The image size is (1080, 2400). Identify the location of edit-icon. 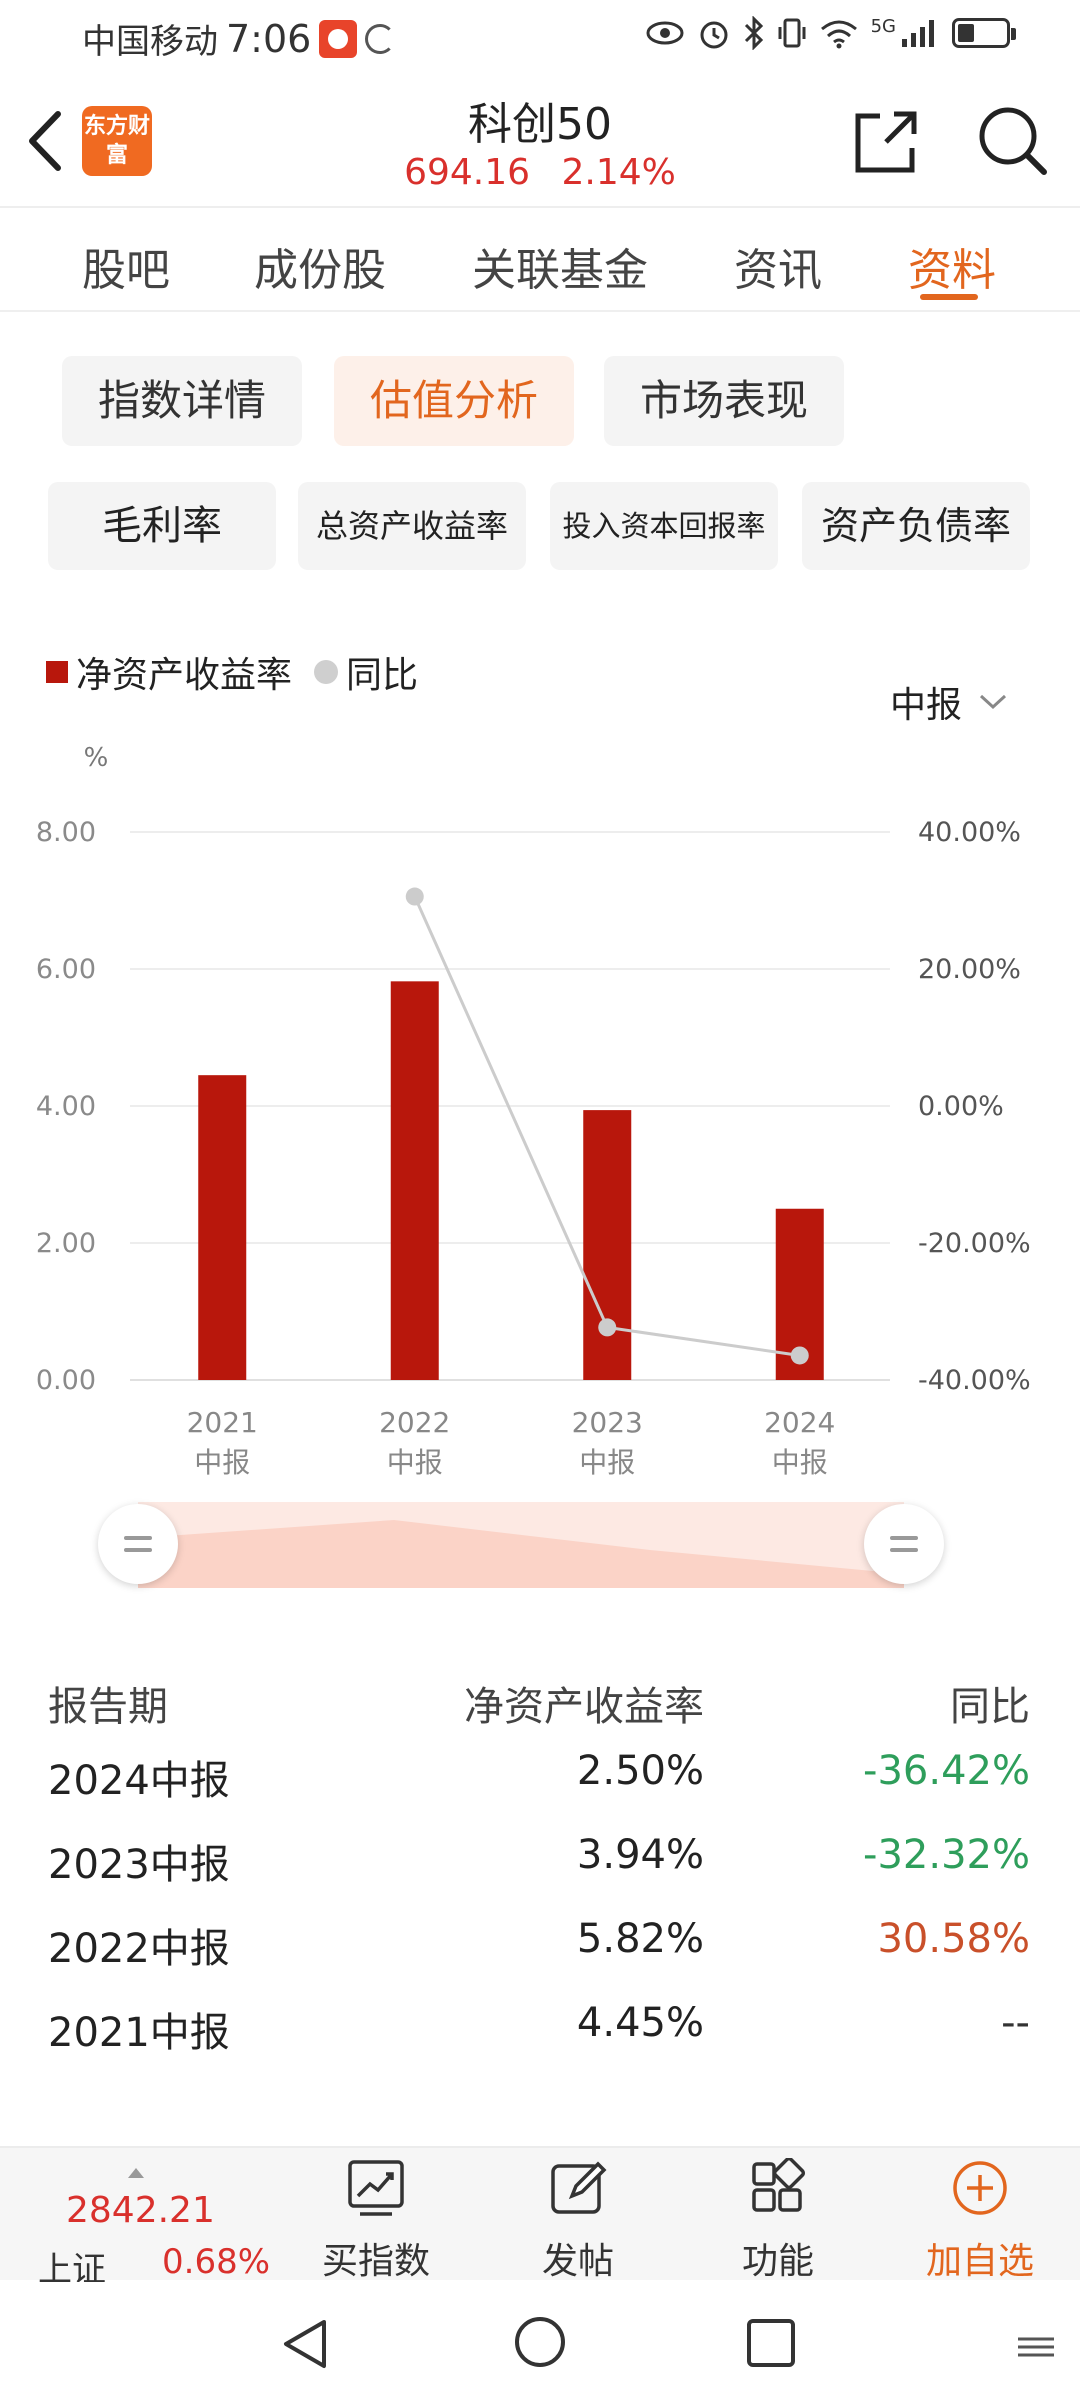
(579, 2187).